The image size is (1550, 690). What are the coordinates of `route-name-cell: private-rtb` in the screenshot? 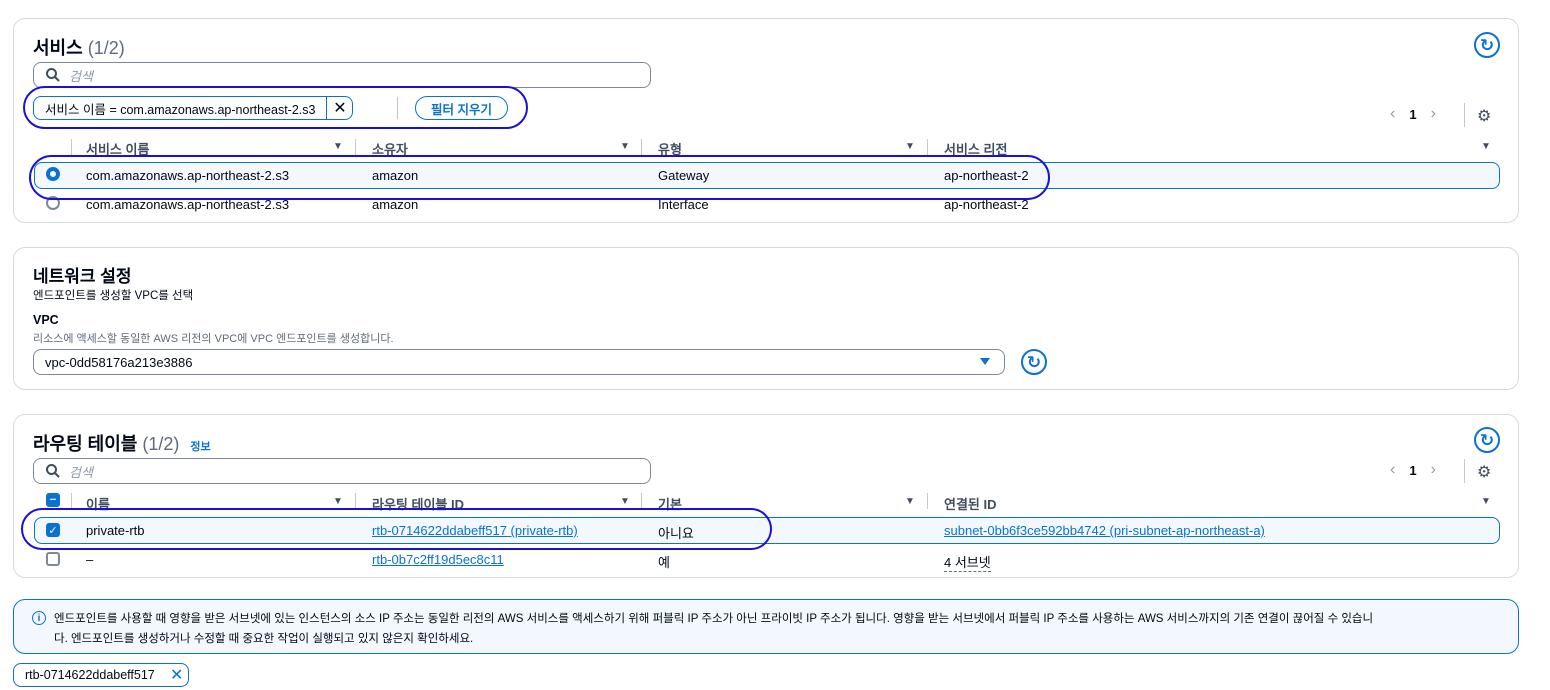 It's located at (115, 530).